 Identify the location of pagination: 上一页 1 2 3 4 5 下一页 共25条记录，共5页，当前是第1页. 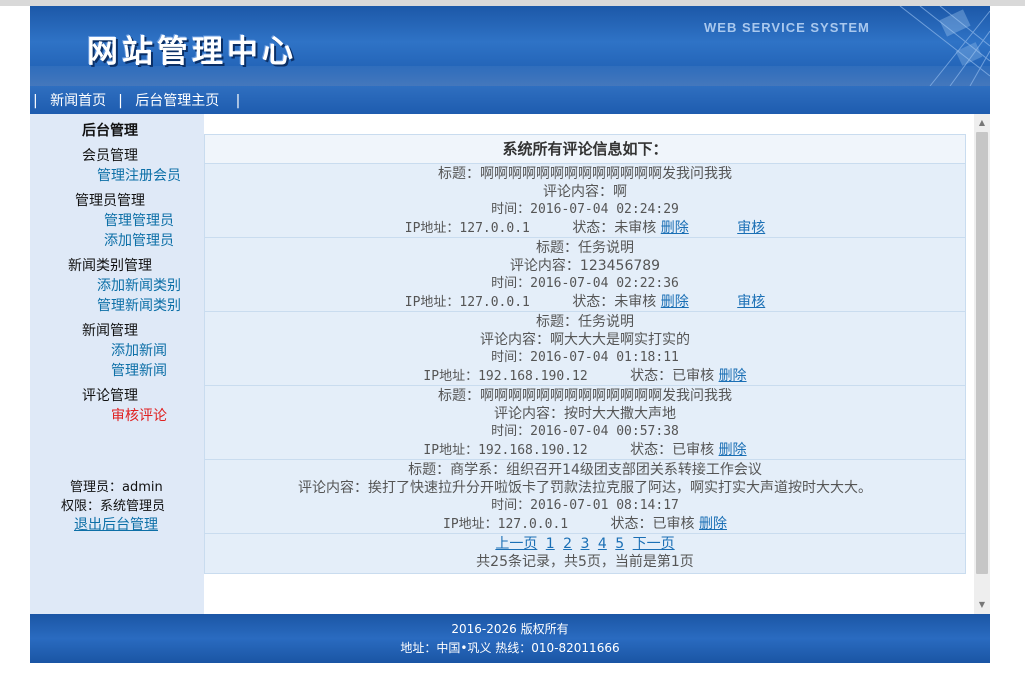
(585, 553).